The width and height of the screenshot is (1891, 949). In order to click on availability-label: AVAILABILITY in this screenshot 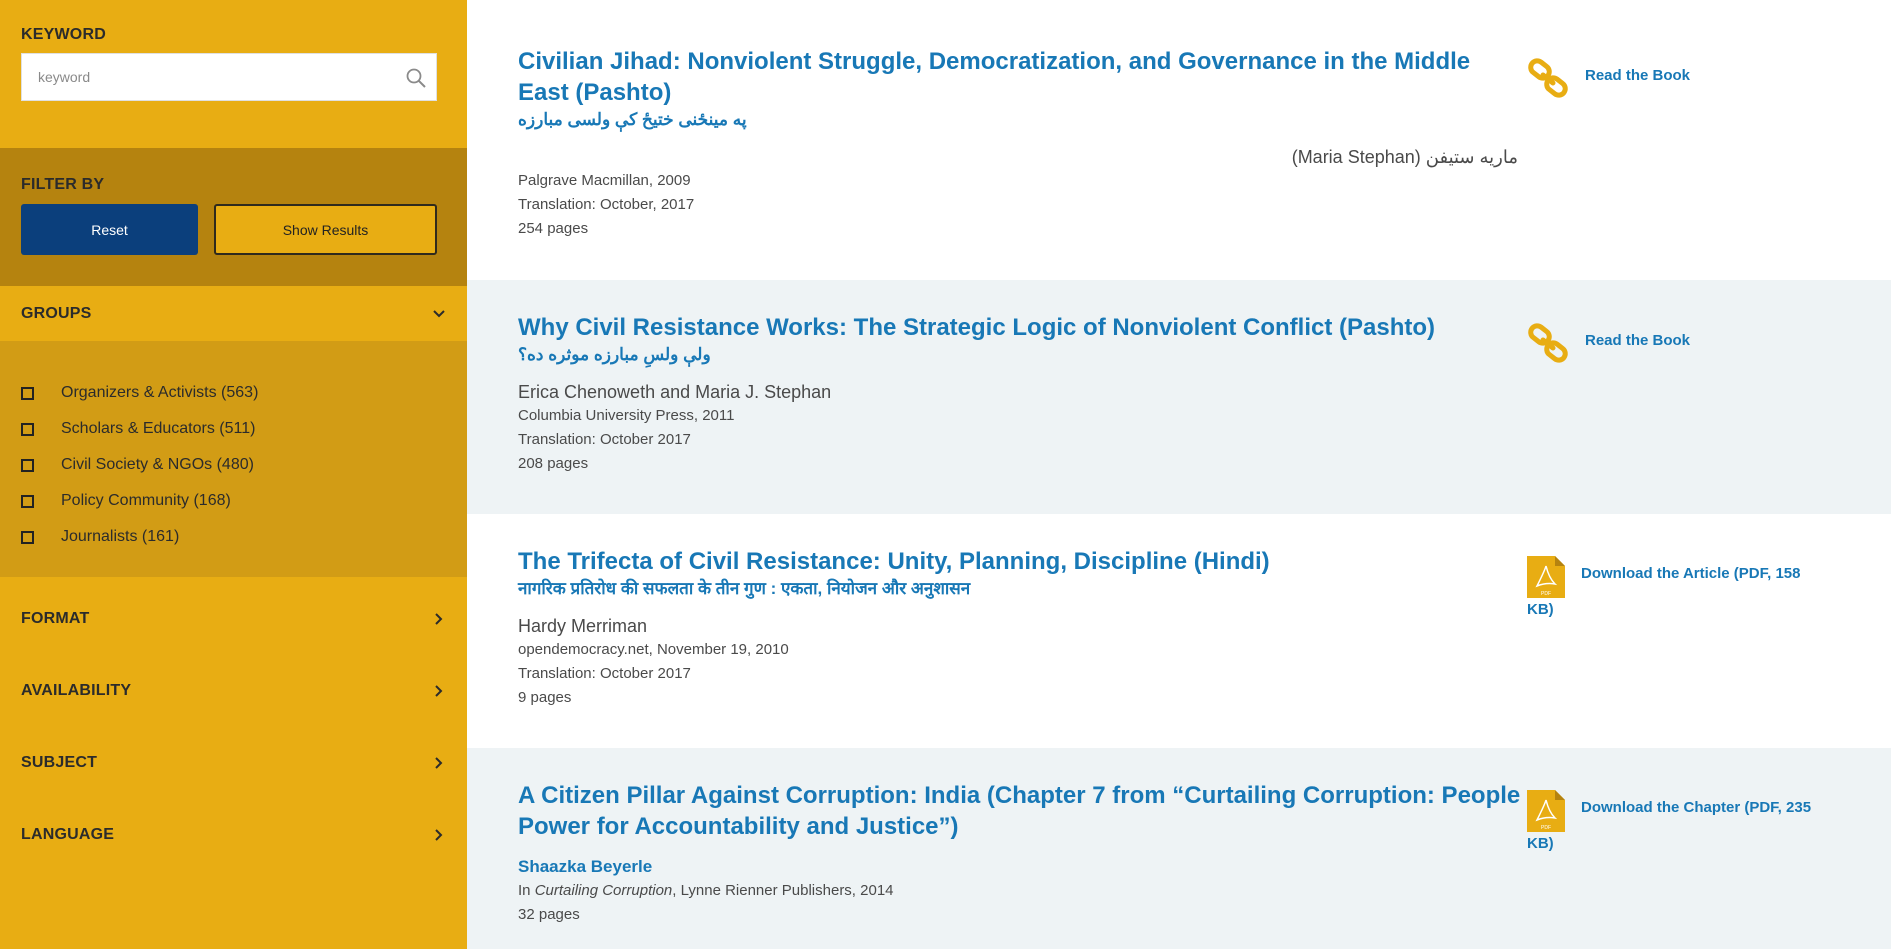, I will do `click(76, 690)`.